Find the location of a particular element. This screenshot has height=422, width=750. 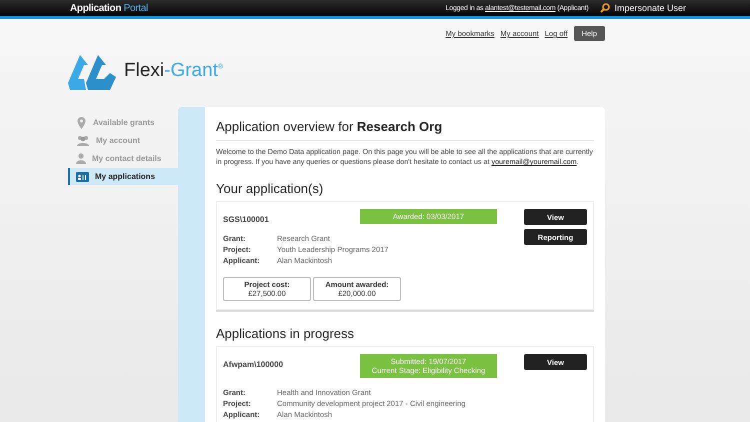

page-title: Application overview for Research Org is located at coordinates (405, 130).